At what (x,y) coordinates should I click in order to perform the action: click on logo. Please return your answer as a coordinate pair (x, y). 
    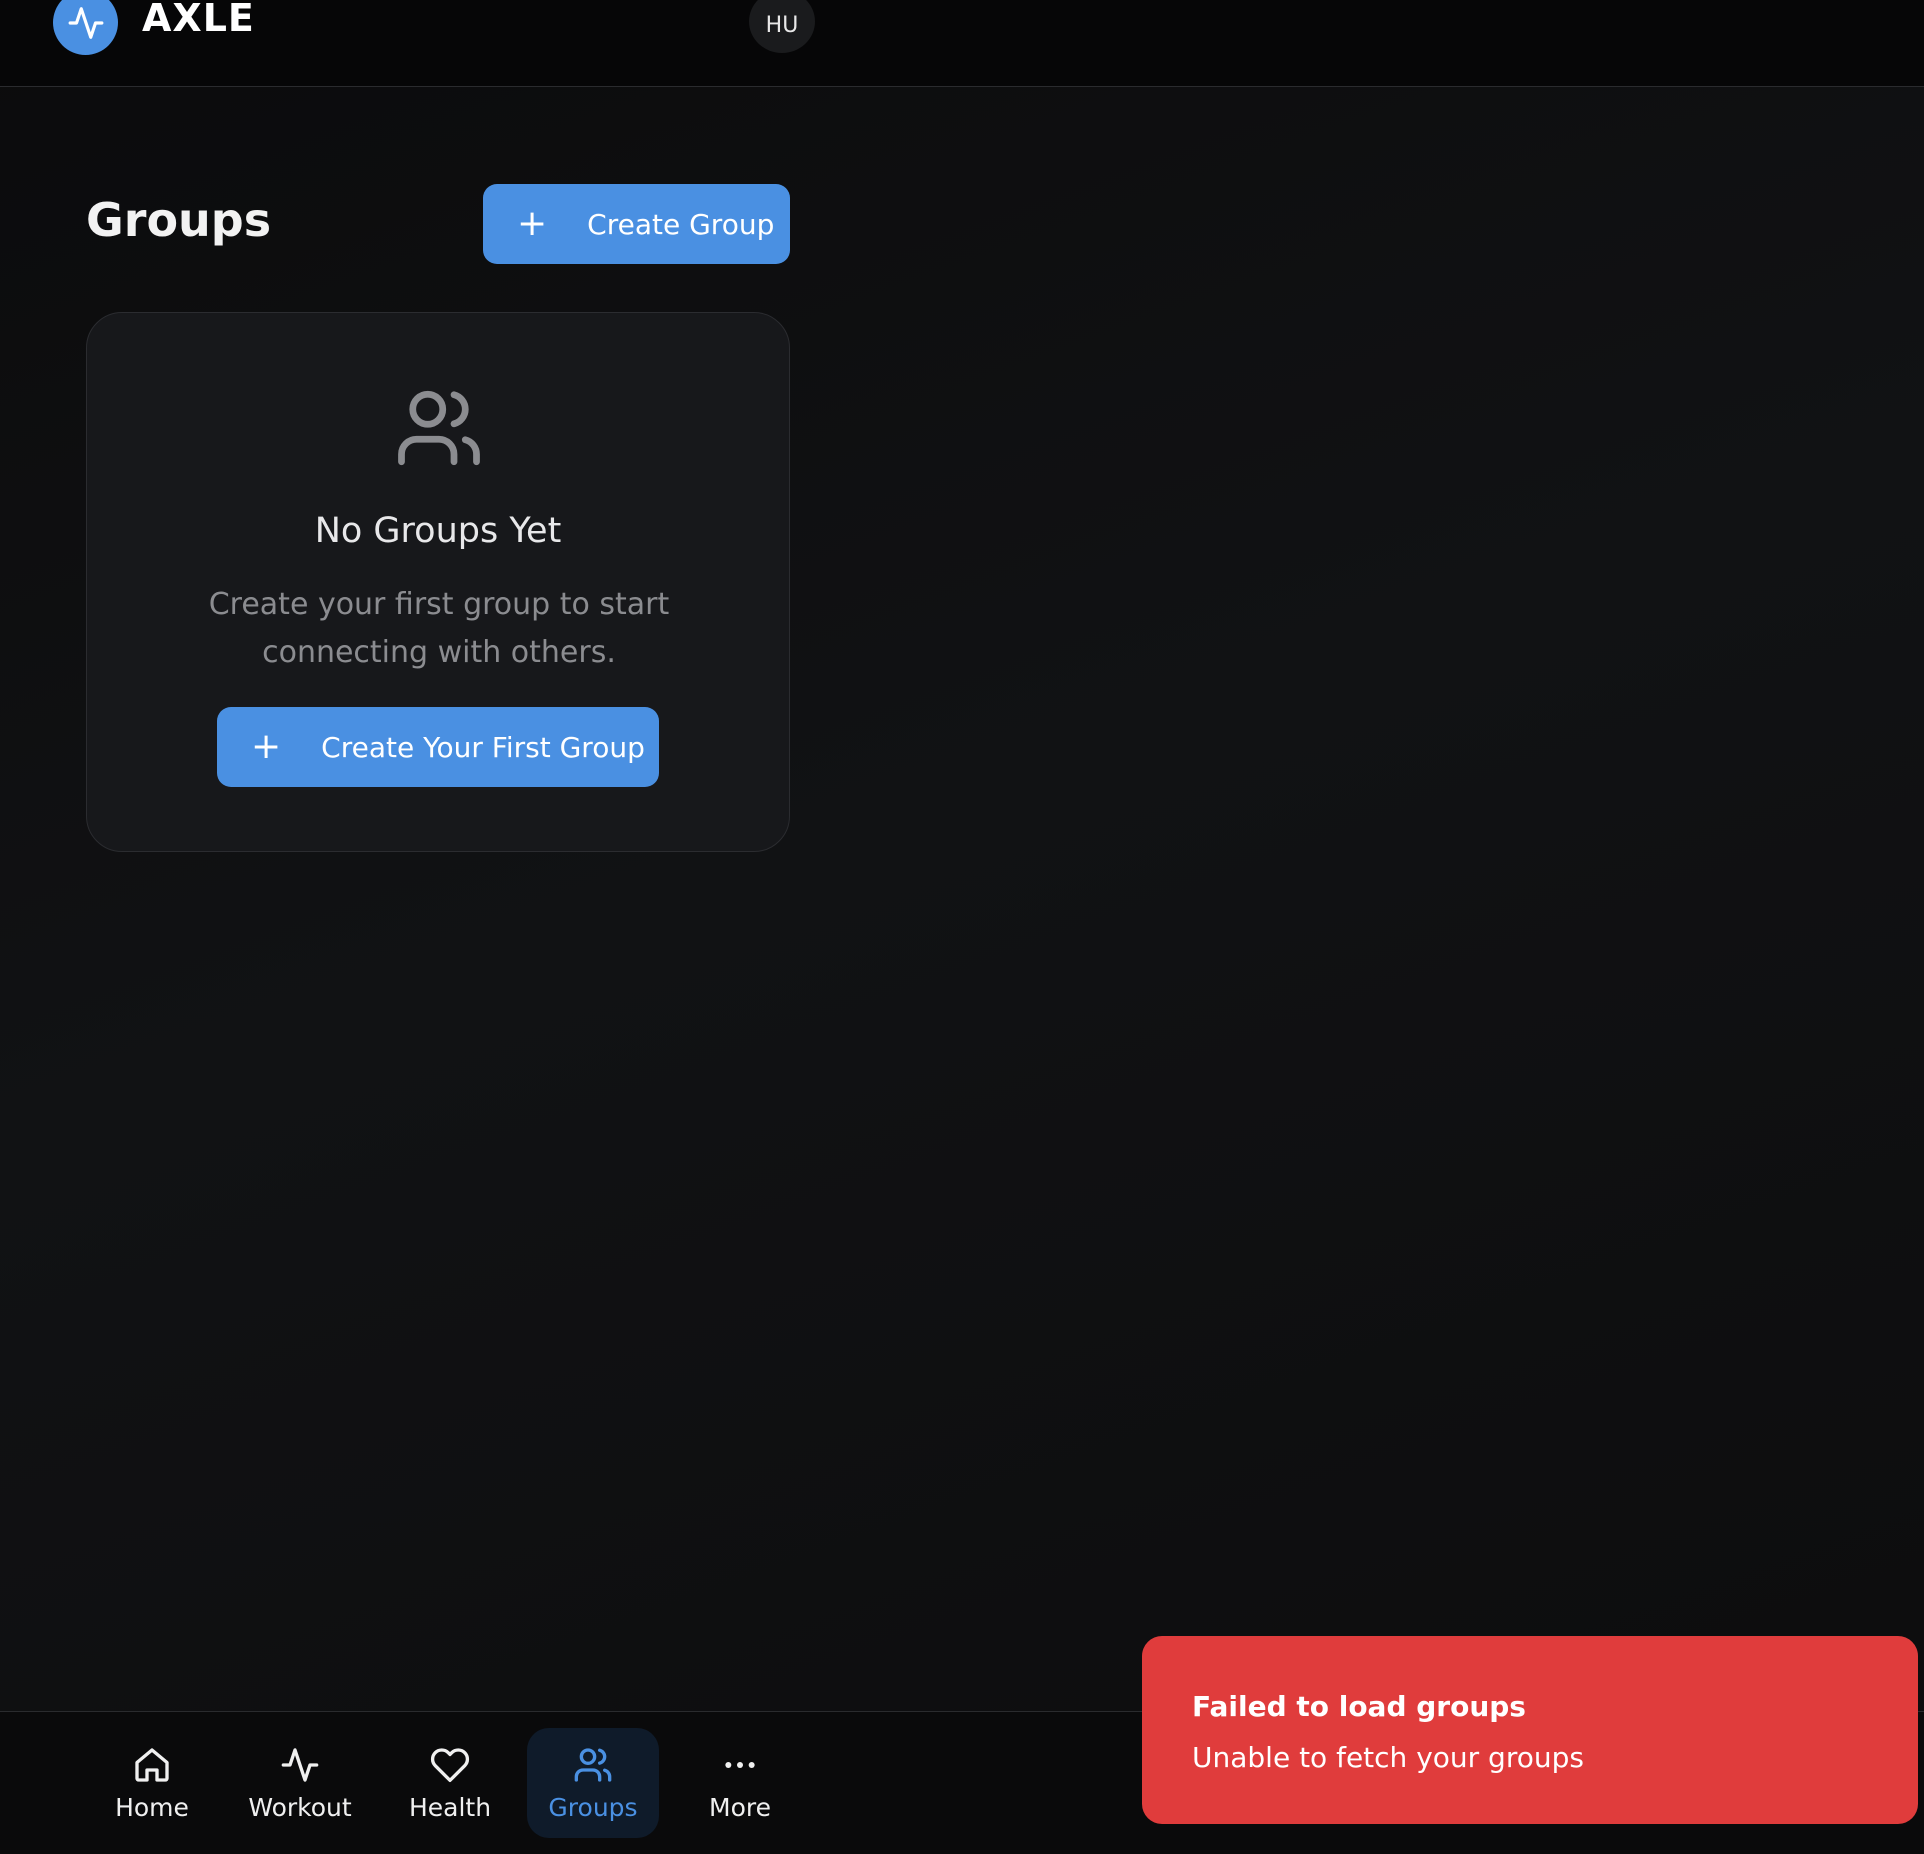
    Looking at the image, I should click on (85, 27).